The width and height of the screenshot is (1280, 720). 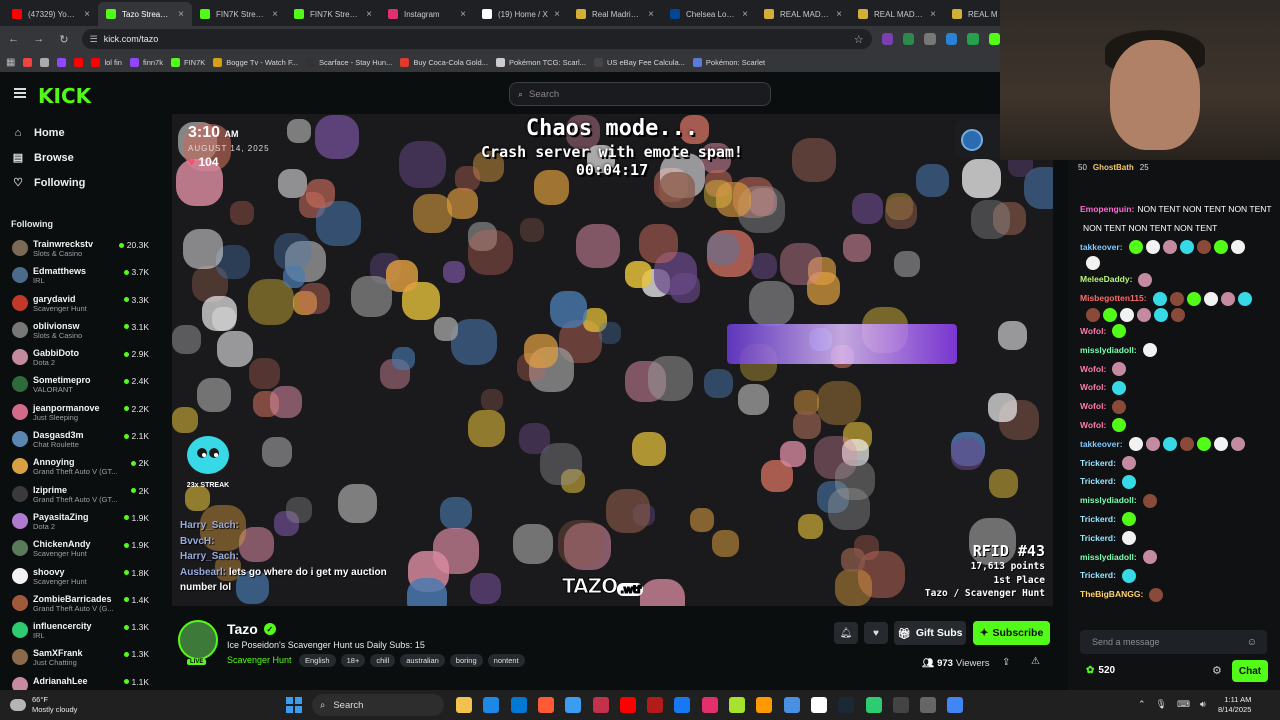 I want to click on browser-tab: REAL MADRID ×, so click(x=803, y=14).